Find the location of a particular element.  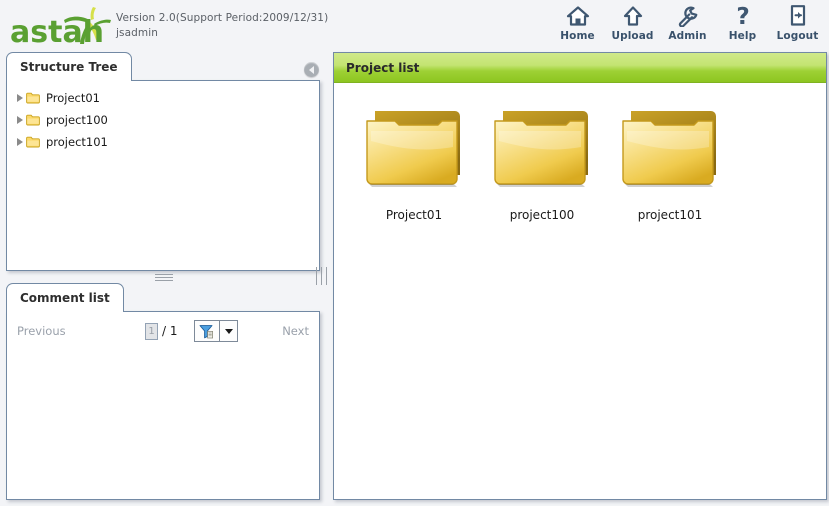

chevron-down-icon is located at coordinates (228, 331).